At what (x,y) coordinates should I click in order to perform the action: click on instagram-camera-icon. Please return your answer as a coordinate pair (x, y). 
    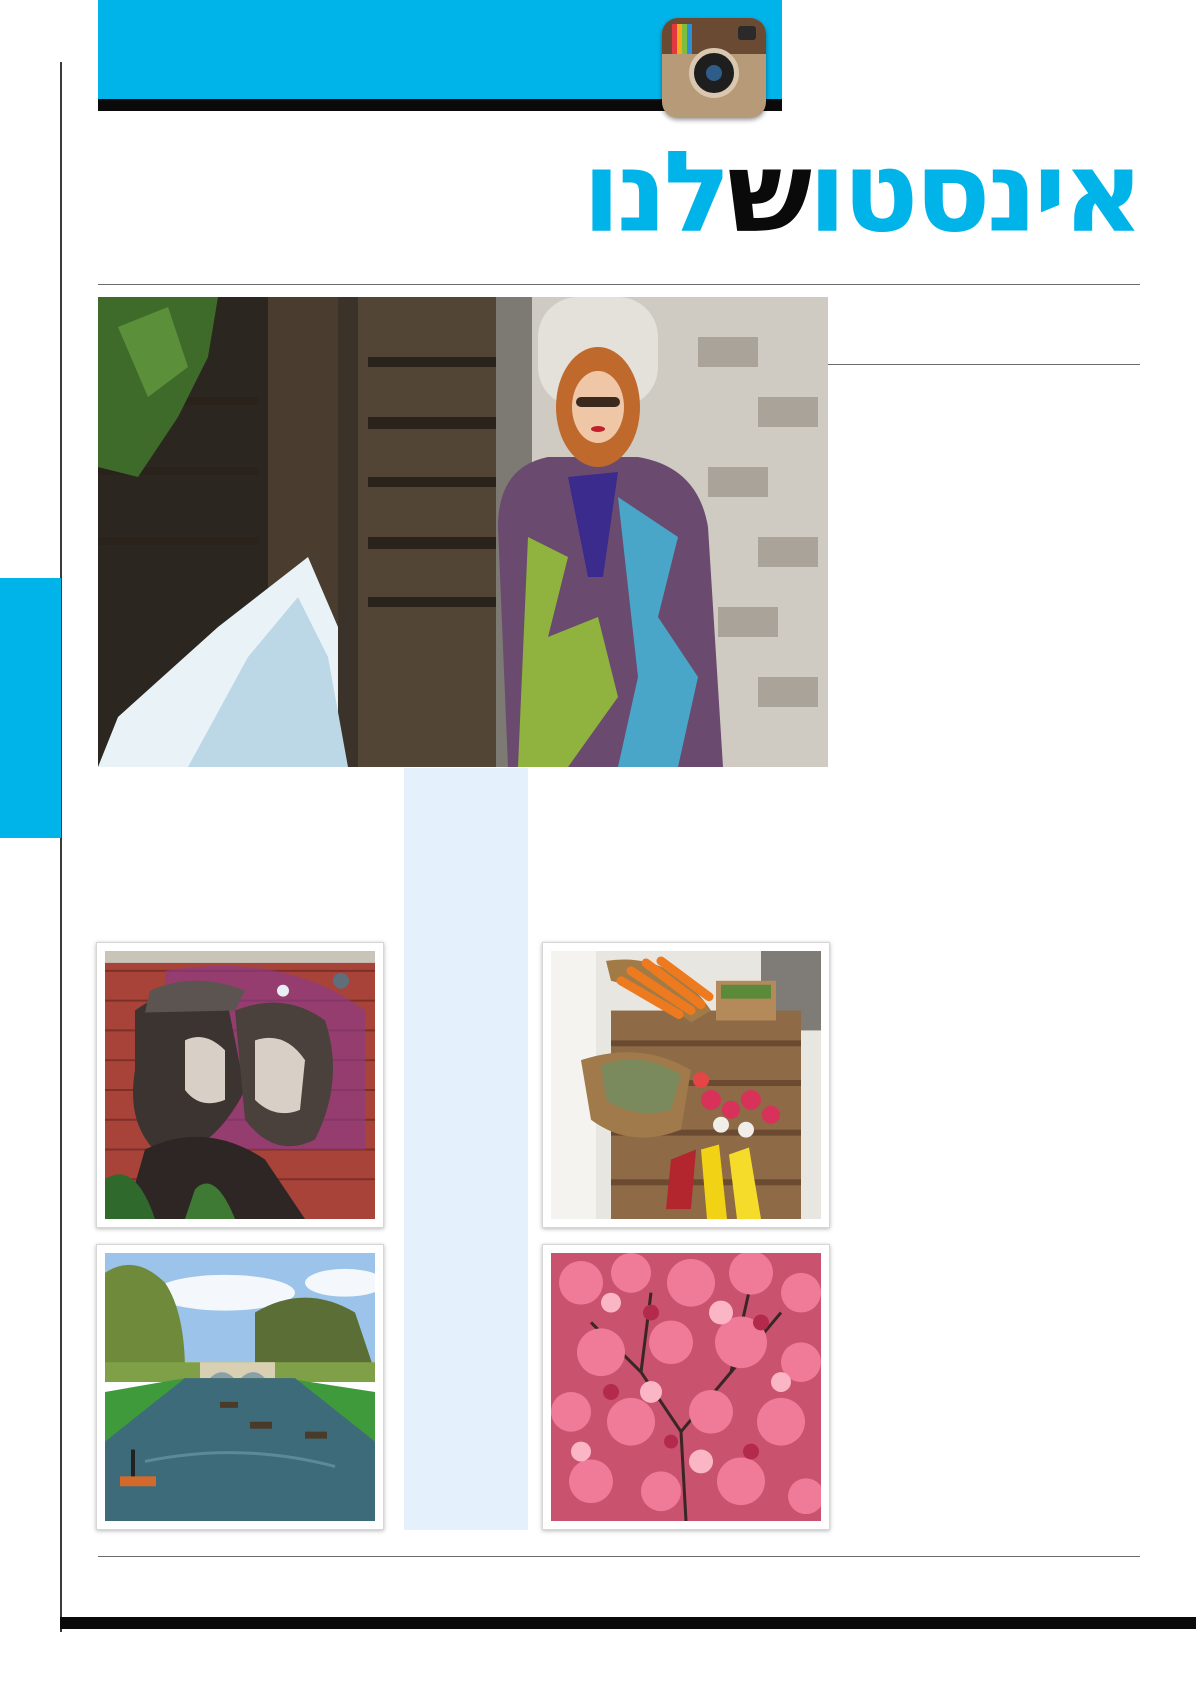
    Looking at the image, I should click on (714, 68).